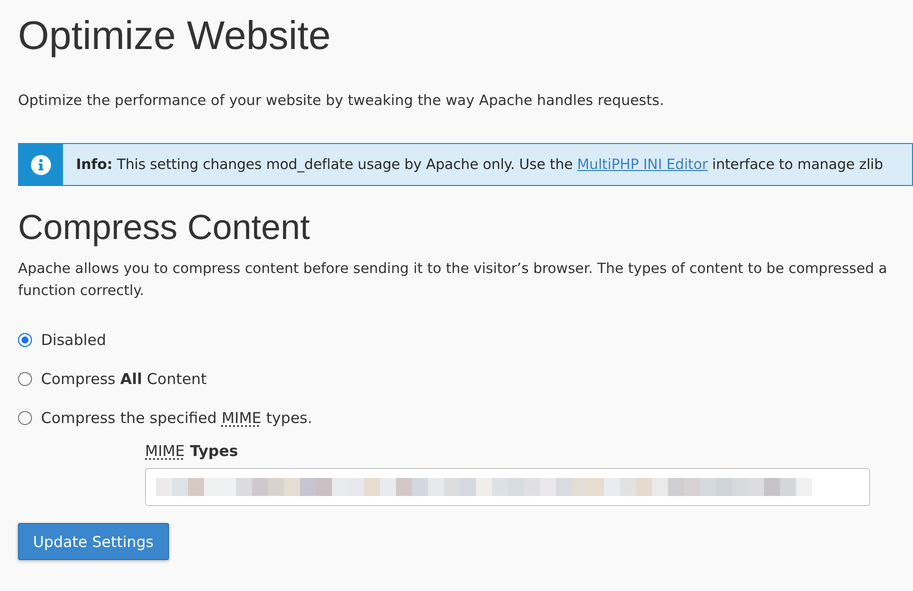 This screenshot has height=591, width=913. What do you see at coordinates (191, 451) in the screenshot?
I see `field-label: MIME Types` at bounding box center [191, 451].